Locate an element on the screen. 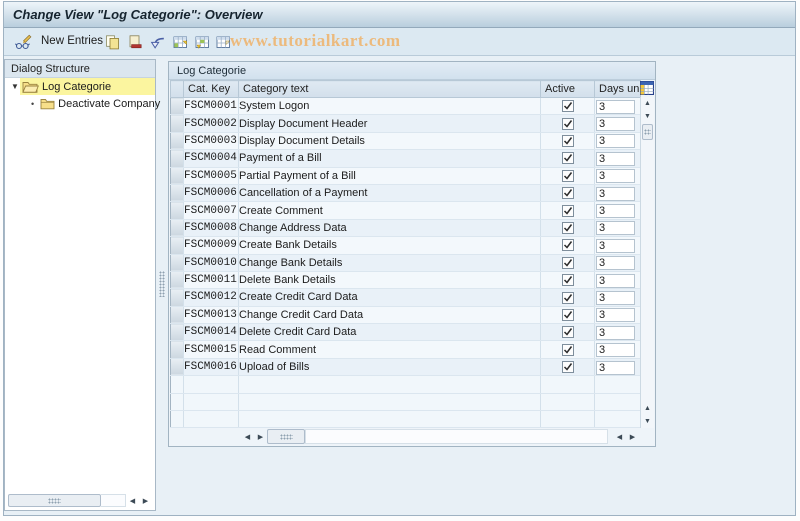 This screenshot has width=800, height=521. expand-caret-icon: ▼ is located at coordinates (15, 86).